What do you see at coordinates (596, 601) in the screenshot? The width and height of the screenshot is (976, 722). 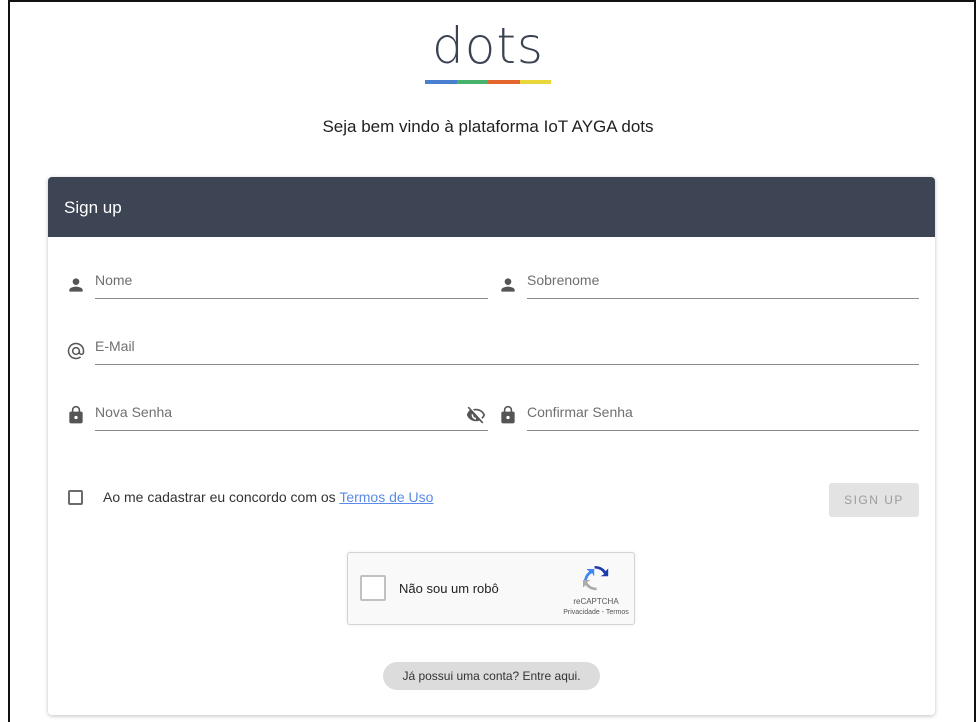 I see `recaptcha-brand: reCAPTCHA` at bounding box center [596, 601].